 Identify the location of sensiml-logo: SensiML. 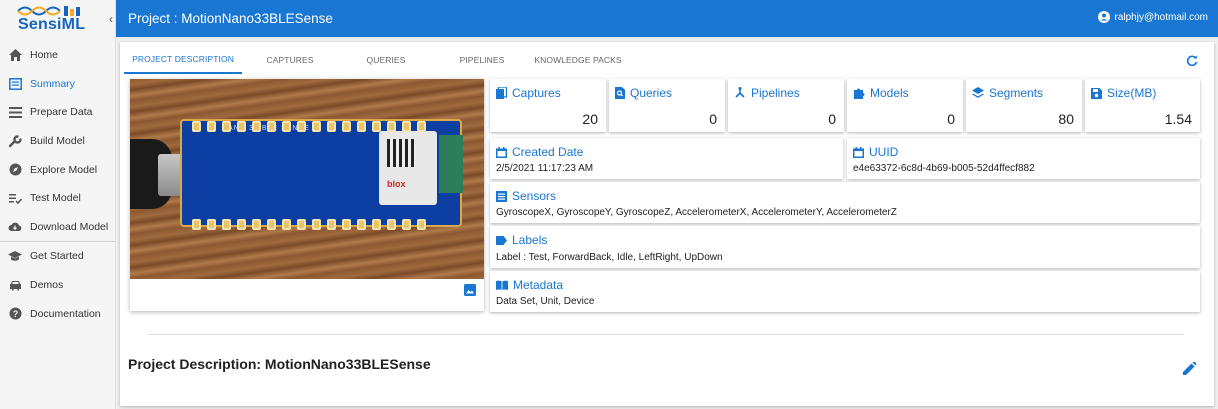
(50, 19).